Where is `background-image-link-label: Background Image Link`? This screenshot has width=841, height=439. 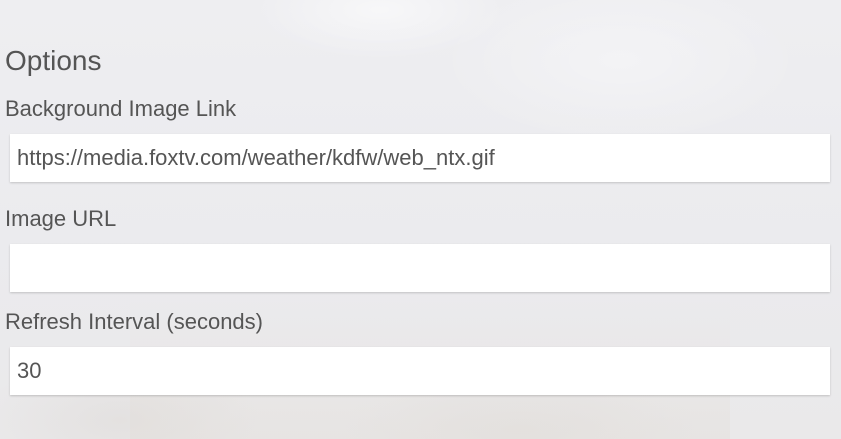 background-image-link-label: Background Image Link is located at coordinates (121, 108).